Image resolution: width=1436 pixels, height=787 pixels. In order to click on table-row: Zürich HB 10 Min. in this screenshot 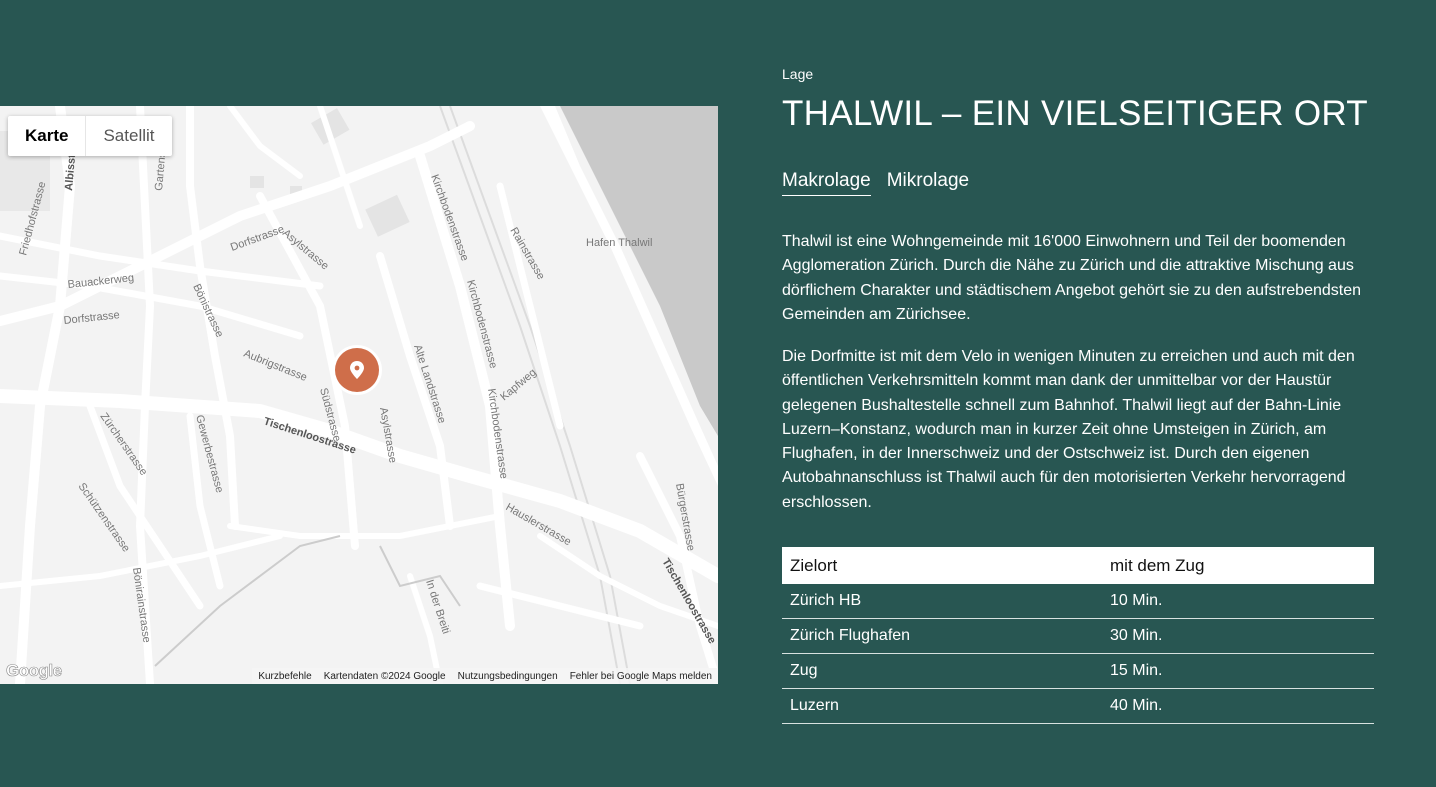, I will do `click(1078, 601)`.